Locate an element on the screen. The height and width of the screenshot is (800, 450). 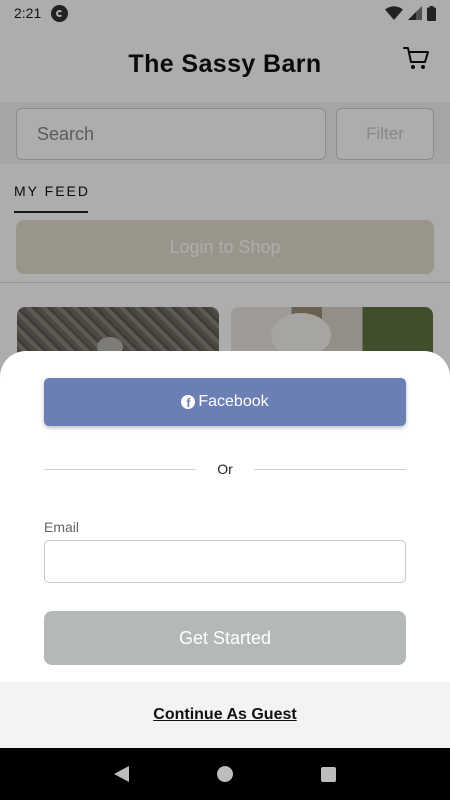
get-started-button: Get Started is located at coordinates (225, 638).